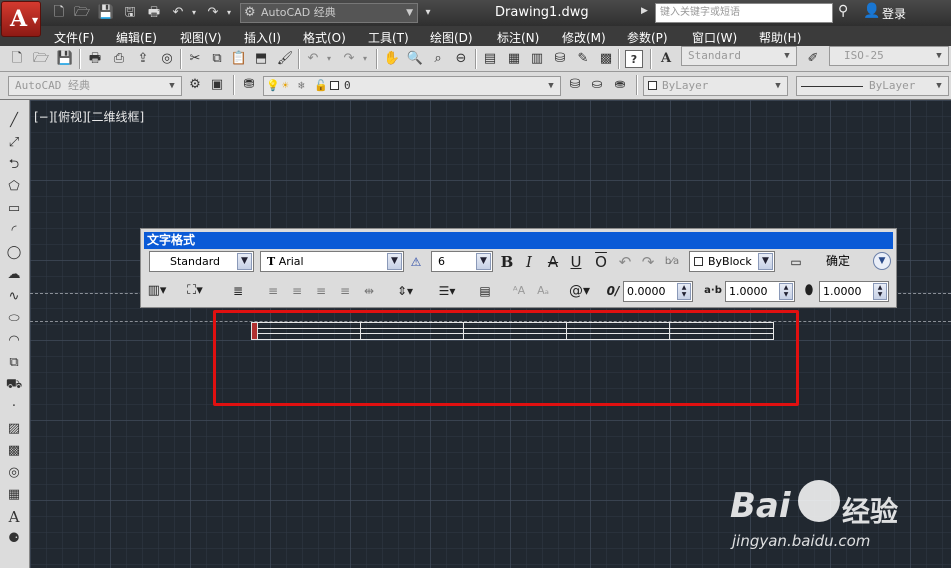  Describe the element at coordinates (601, 262) in the screenshot. I see `overline-button: O` at that location.